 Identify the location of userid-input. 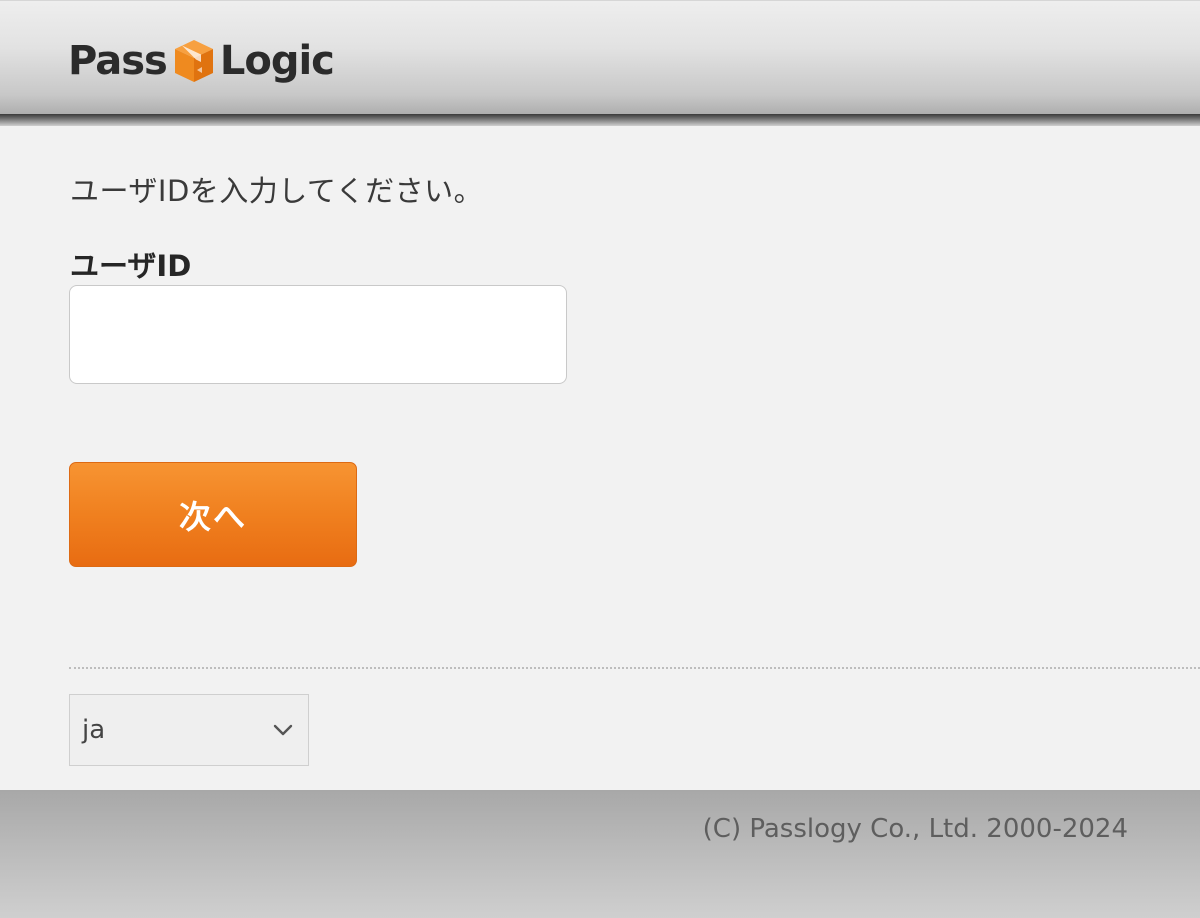
(318, 334).